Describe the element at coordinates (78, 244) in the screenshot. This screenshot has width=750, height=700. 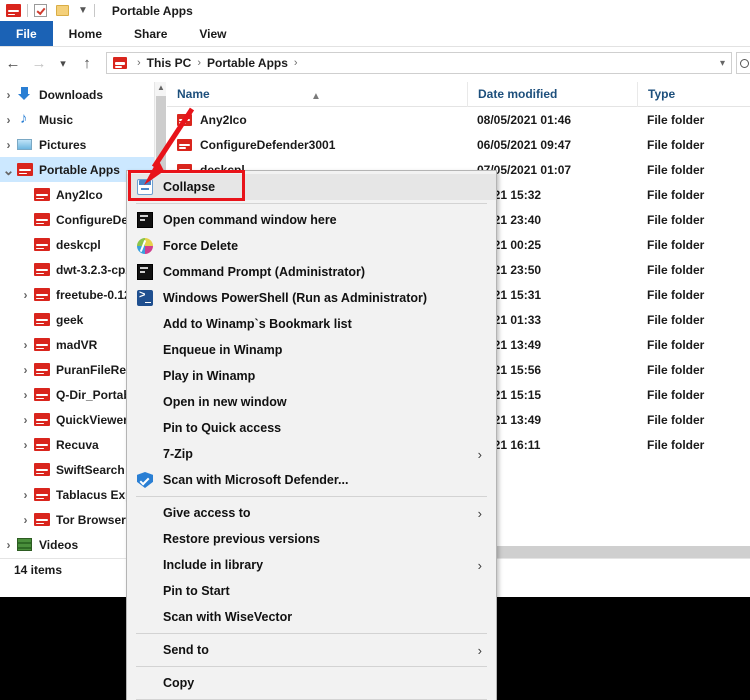
I see `sidebar-item-label: deskcpl` at that location.